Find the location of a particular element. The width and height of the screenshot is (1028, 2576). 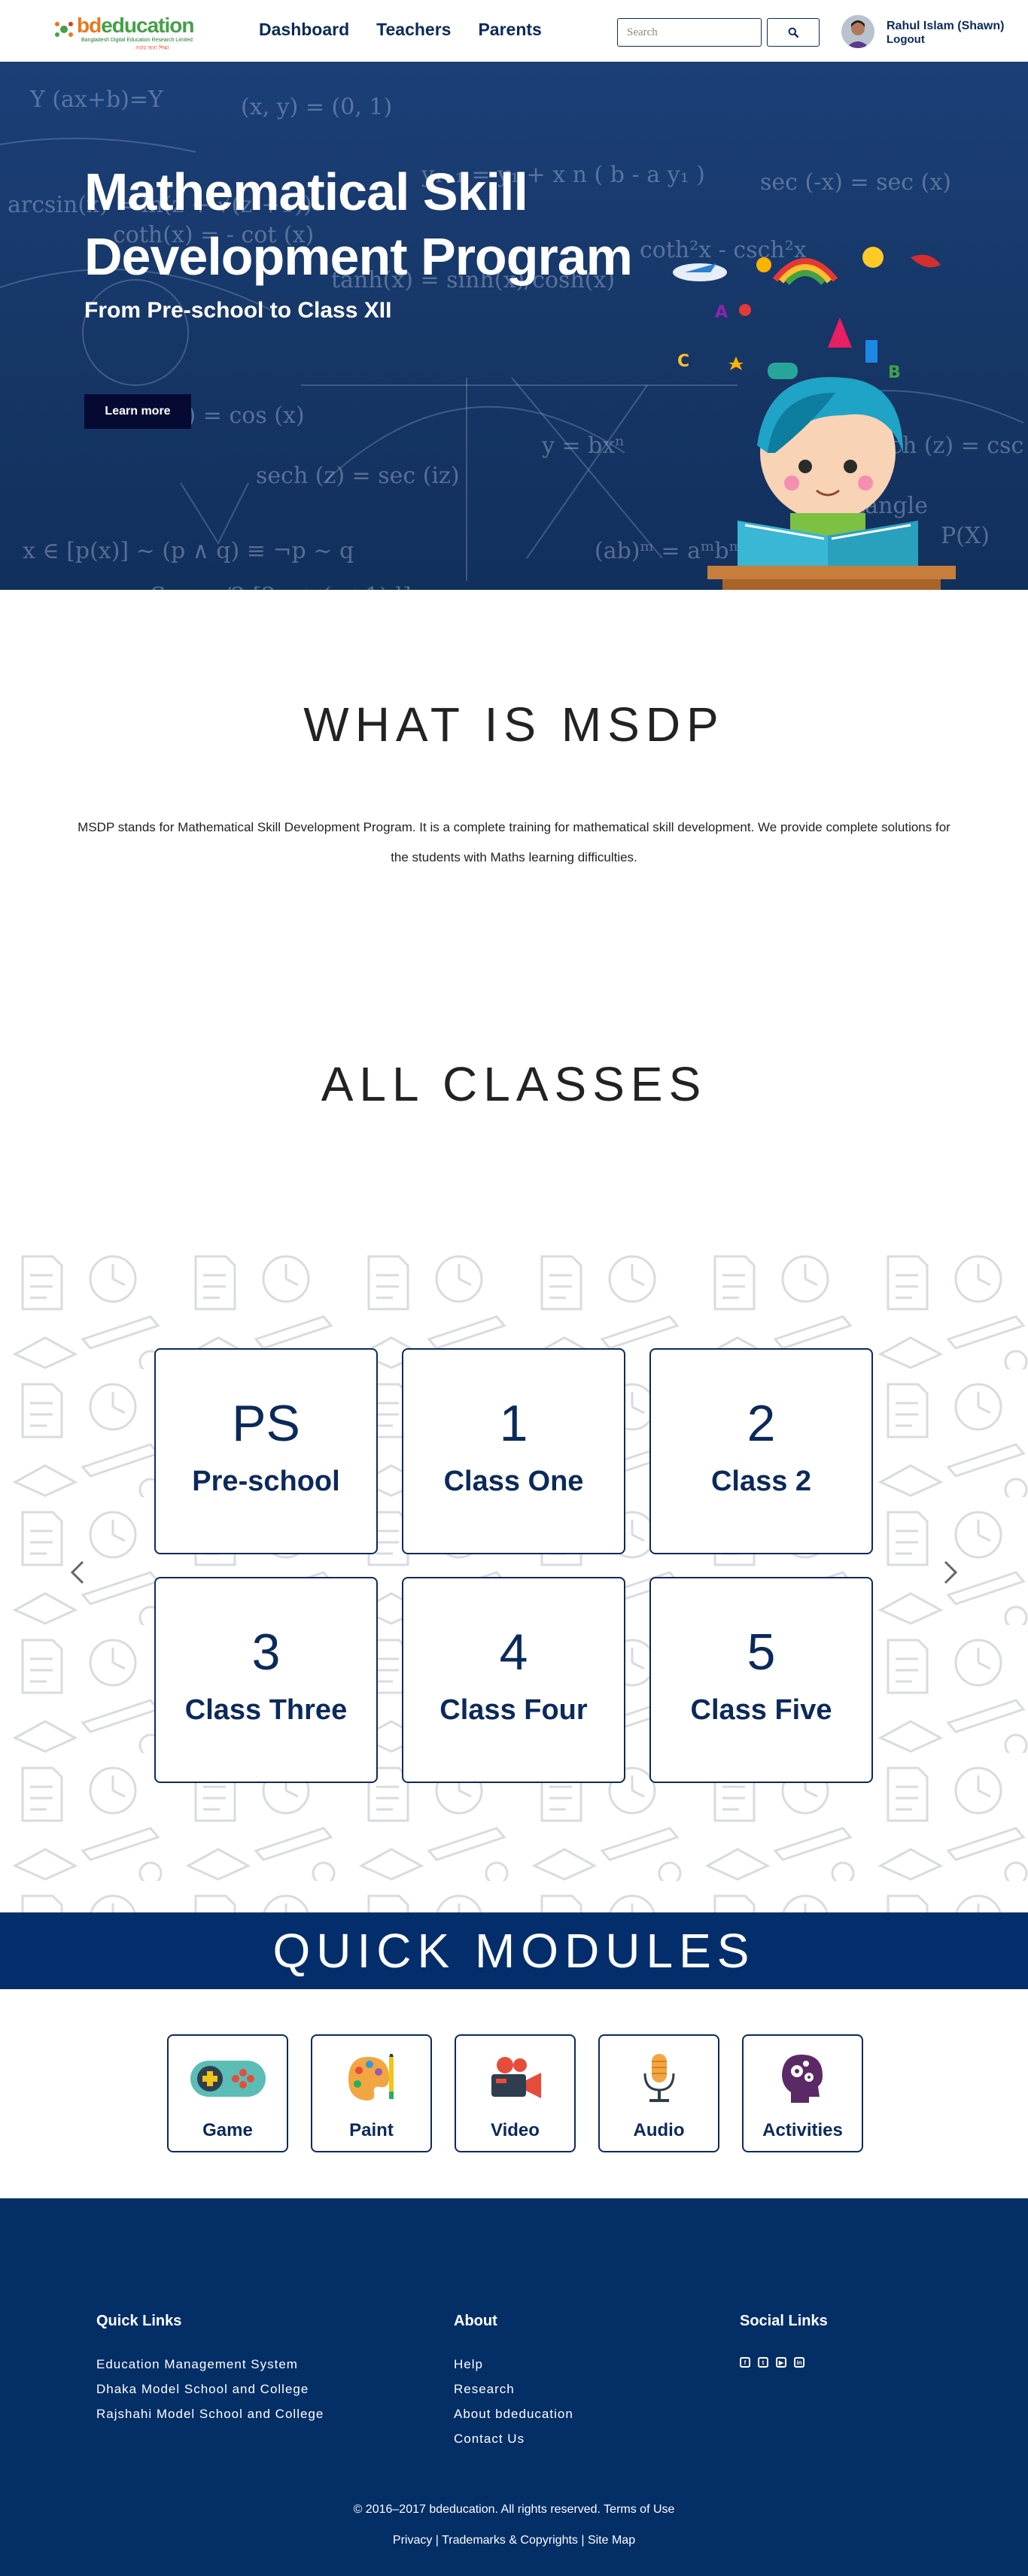

avatar is located at coordinates (857, 31).